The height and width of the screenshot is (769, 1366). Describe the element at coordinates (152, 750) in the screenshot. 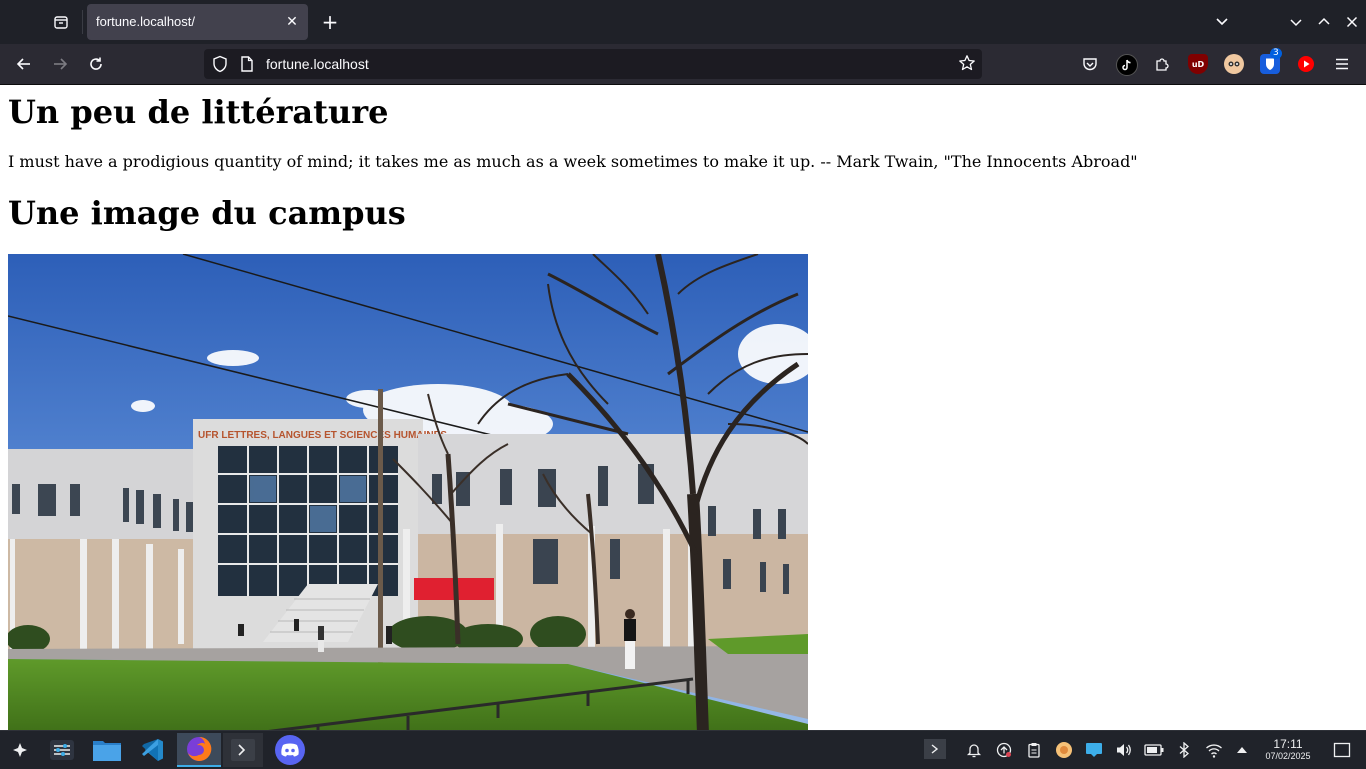

I see `vscode-icon` at that location.